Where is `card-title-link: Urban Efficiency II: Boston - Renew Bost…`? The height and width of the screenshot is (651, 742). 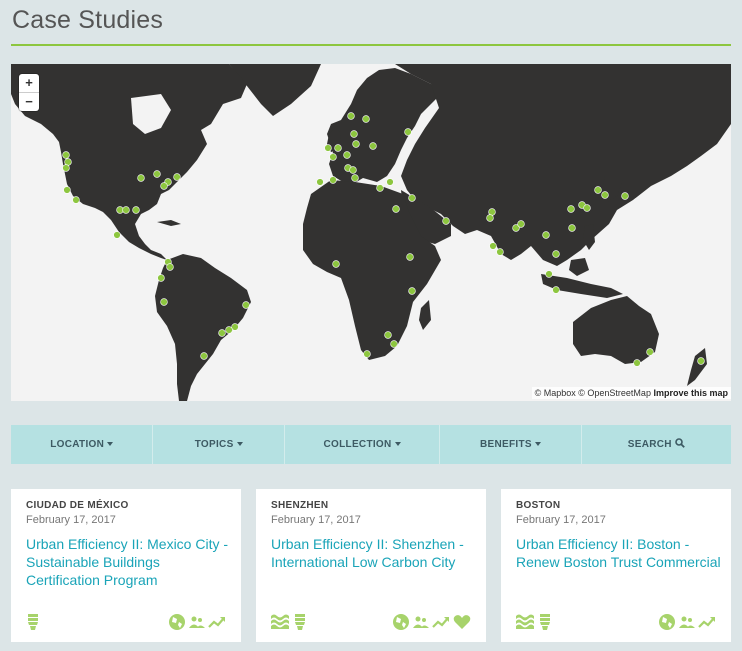 card-title-link: Urban Efficiency II: Boston - Renew Bost… is located at coordinates (618, 553).